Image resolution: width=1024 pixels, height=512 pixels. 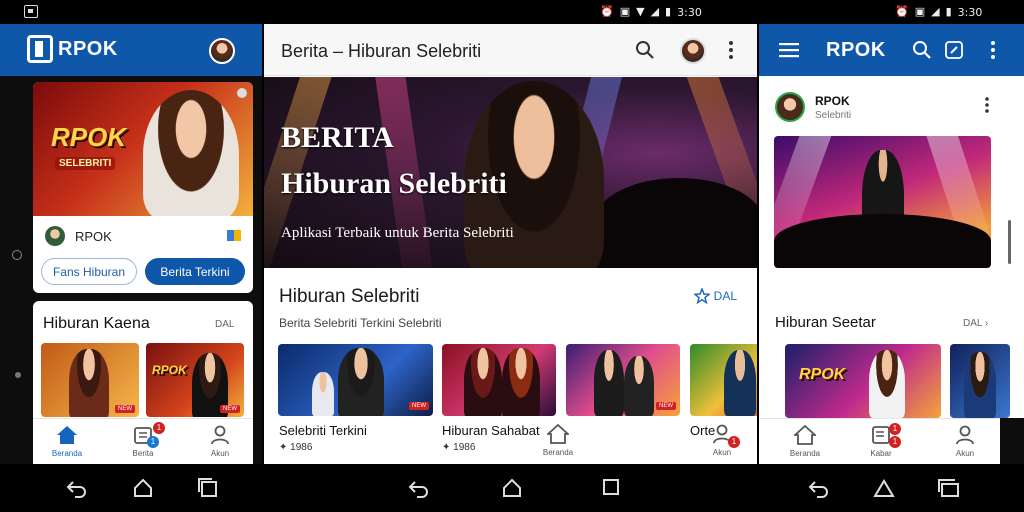 I want to click on page-title: Berita – Hiburan Selebriti, so click(x=381, y=51).